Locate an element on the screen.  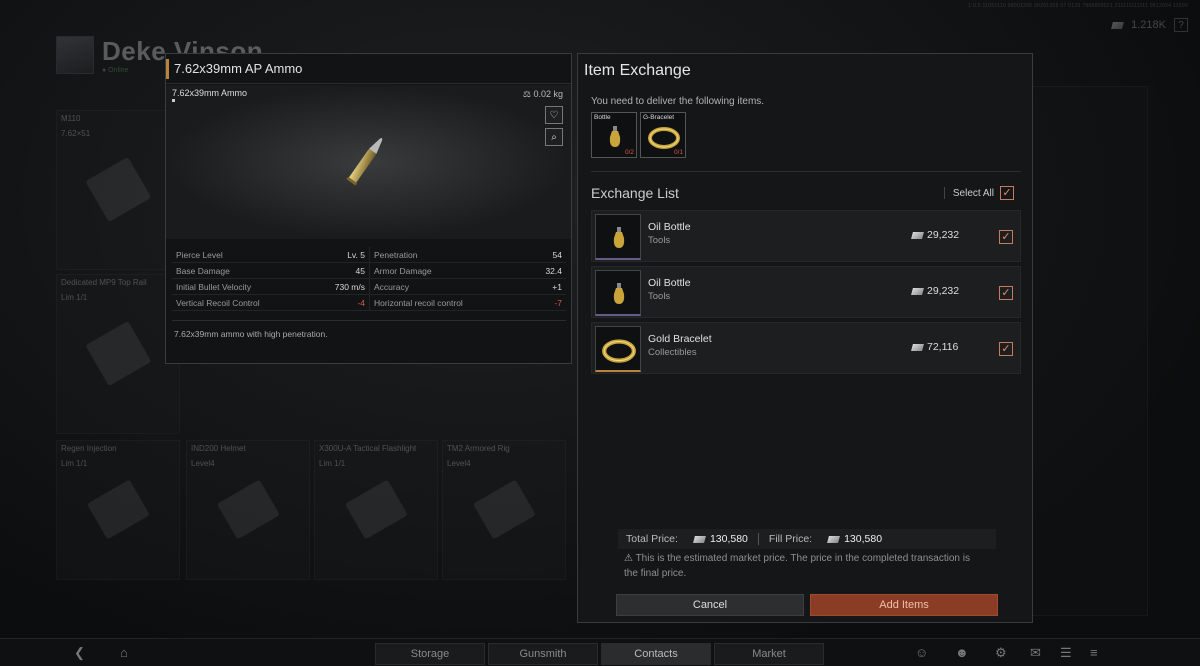
topbar-currency: 1.218K ? is located at coordinates (1149, 25).